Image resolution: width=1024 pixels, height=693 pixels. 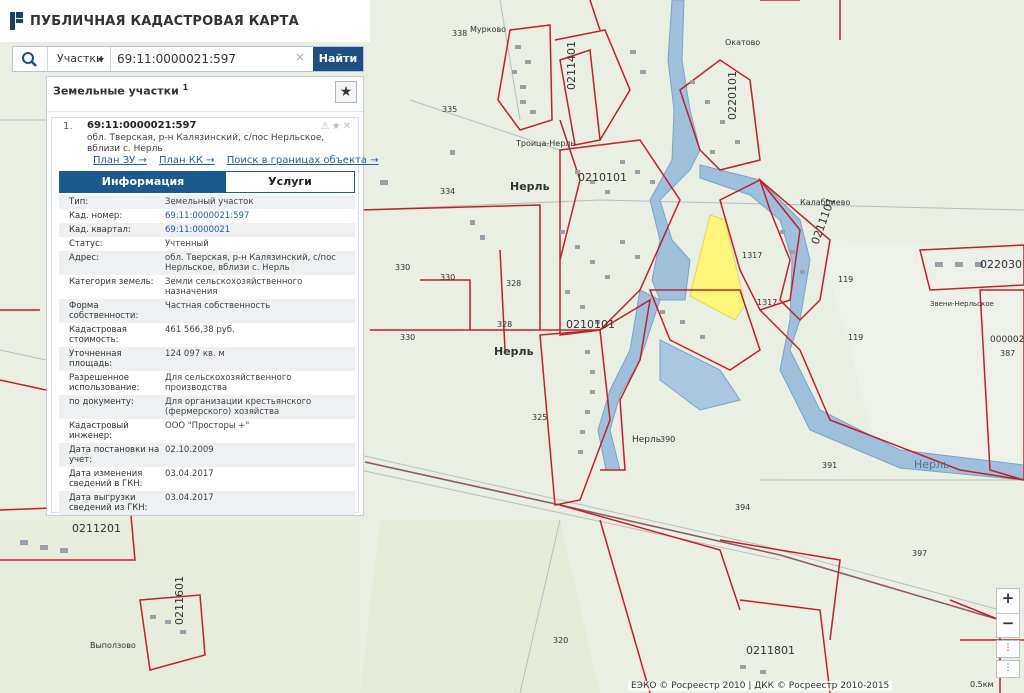 What do you see at coordinates (209, 202) in the screenshot?
I see `attribute-value: Земельный участок` at bounding box center [209, 202].